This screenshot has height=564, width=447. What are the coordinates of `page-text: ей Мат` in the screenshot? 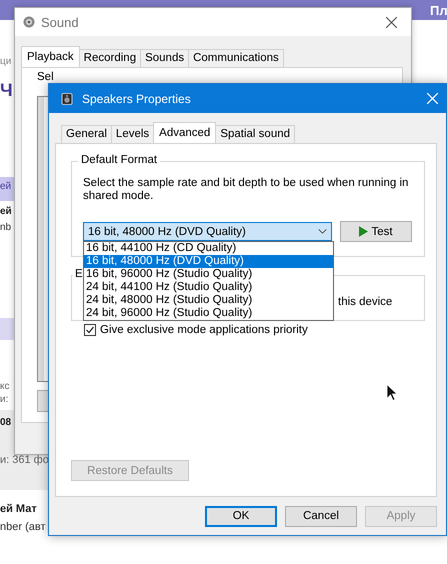 It's located at (18, 509).